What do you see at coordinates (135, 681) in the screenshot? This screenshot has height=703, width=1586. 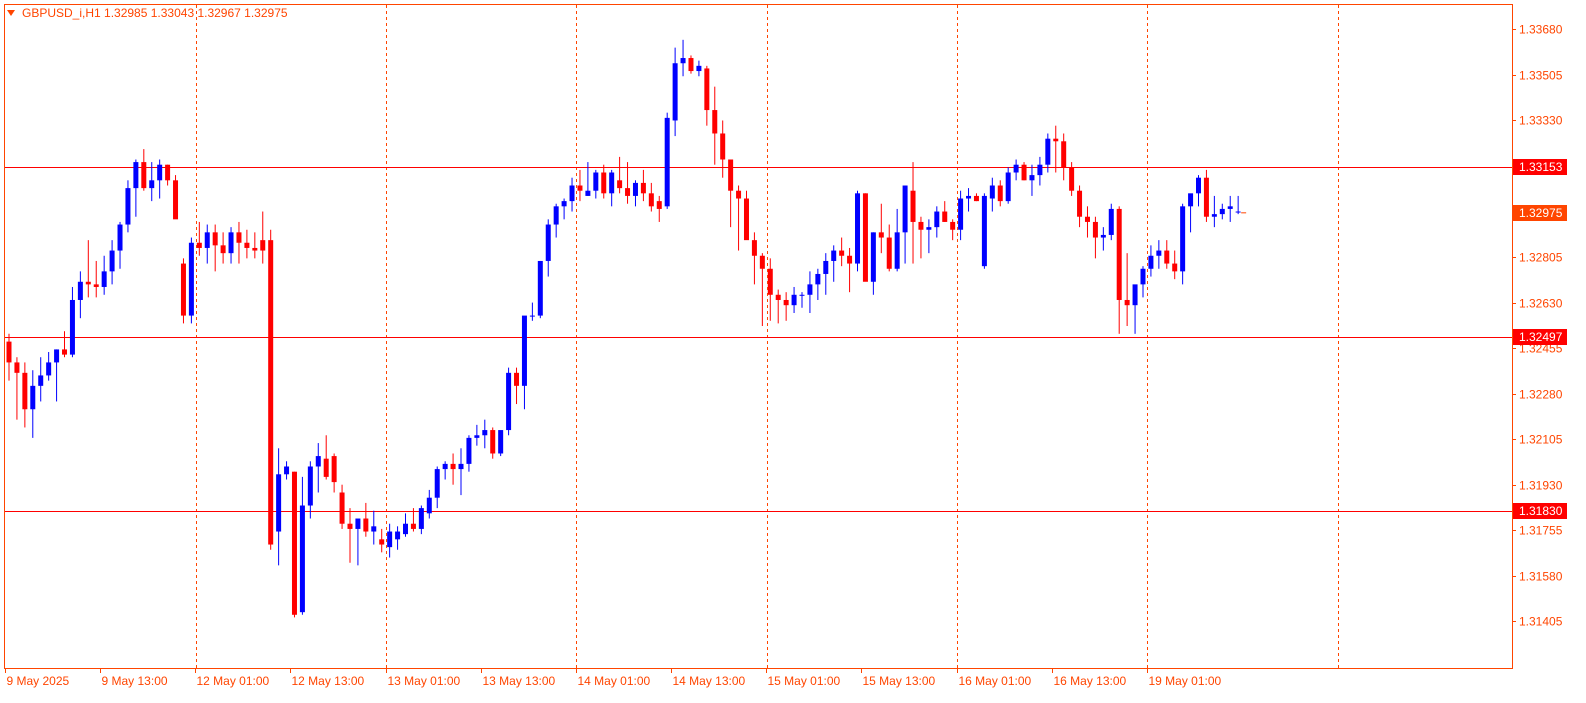 I see `time-tick-label: 9 May 13:00` at bounding box center [135, 681].